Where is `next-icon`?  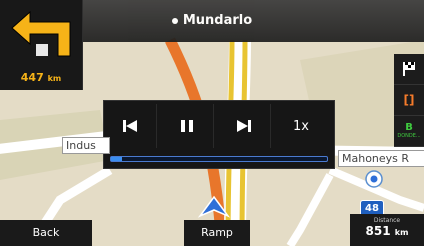
next-icon is located at coordinates (244, 126).